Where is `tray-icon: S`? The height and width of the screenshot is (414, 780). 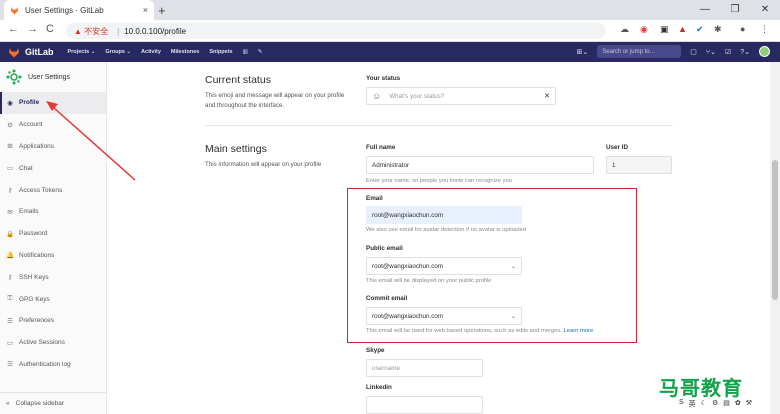
tray-icon: S is located at coordinates (681, 404).